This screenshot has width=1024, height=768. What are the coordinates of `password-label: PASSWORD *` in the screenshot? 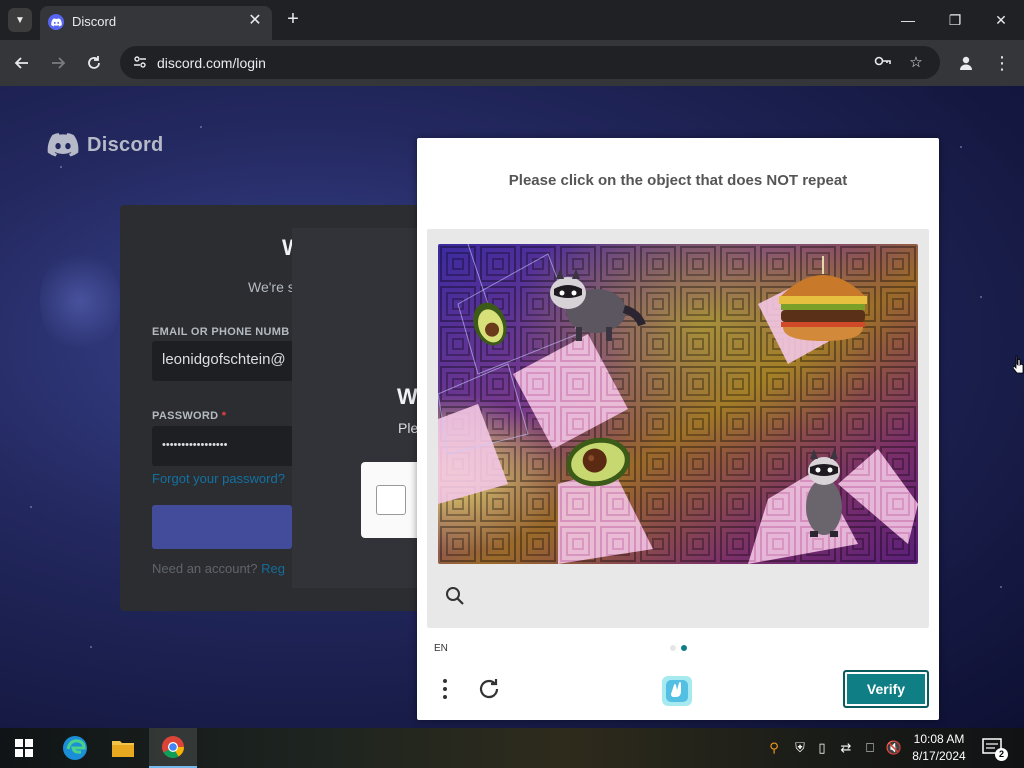 It's located at (189, 416).